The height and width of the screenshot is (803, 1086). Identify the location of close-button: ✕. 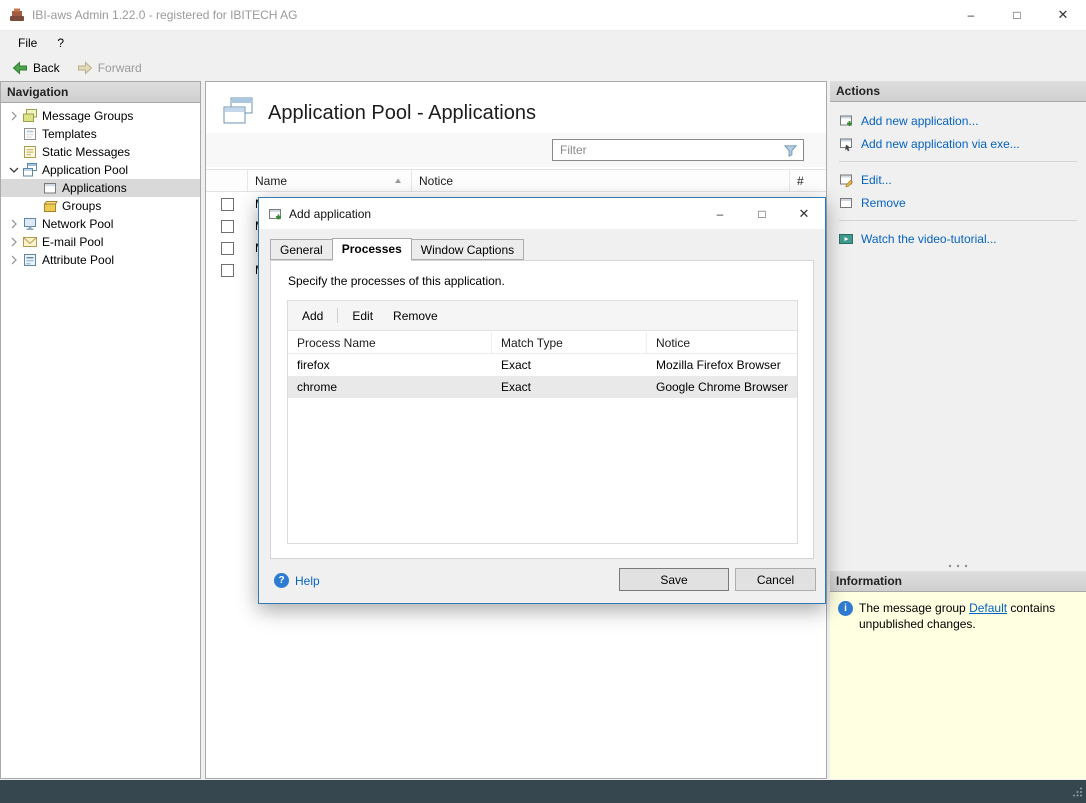
(1063, 15).